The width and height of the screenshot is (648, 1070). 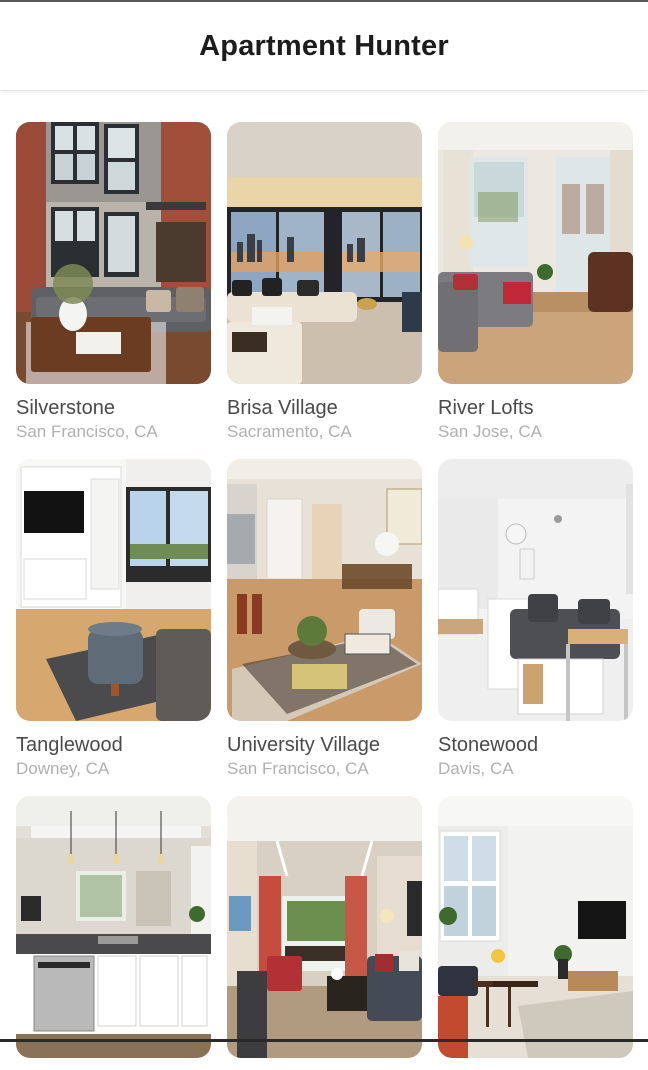 I want to click on listing-name: Stonewood, so click(x=488, y=745).